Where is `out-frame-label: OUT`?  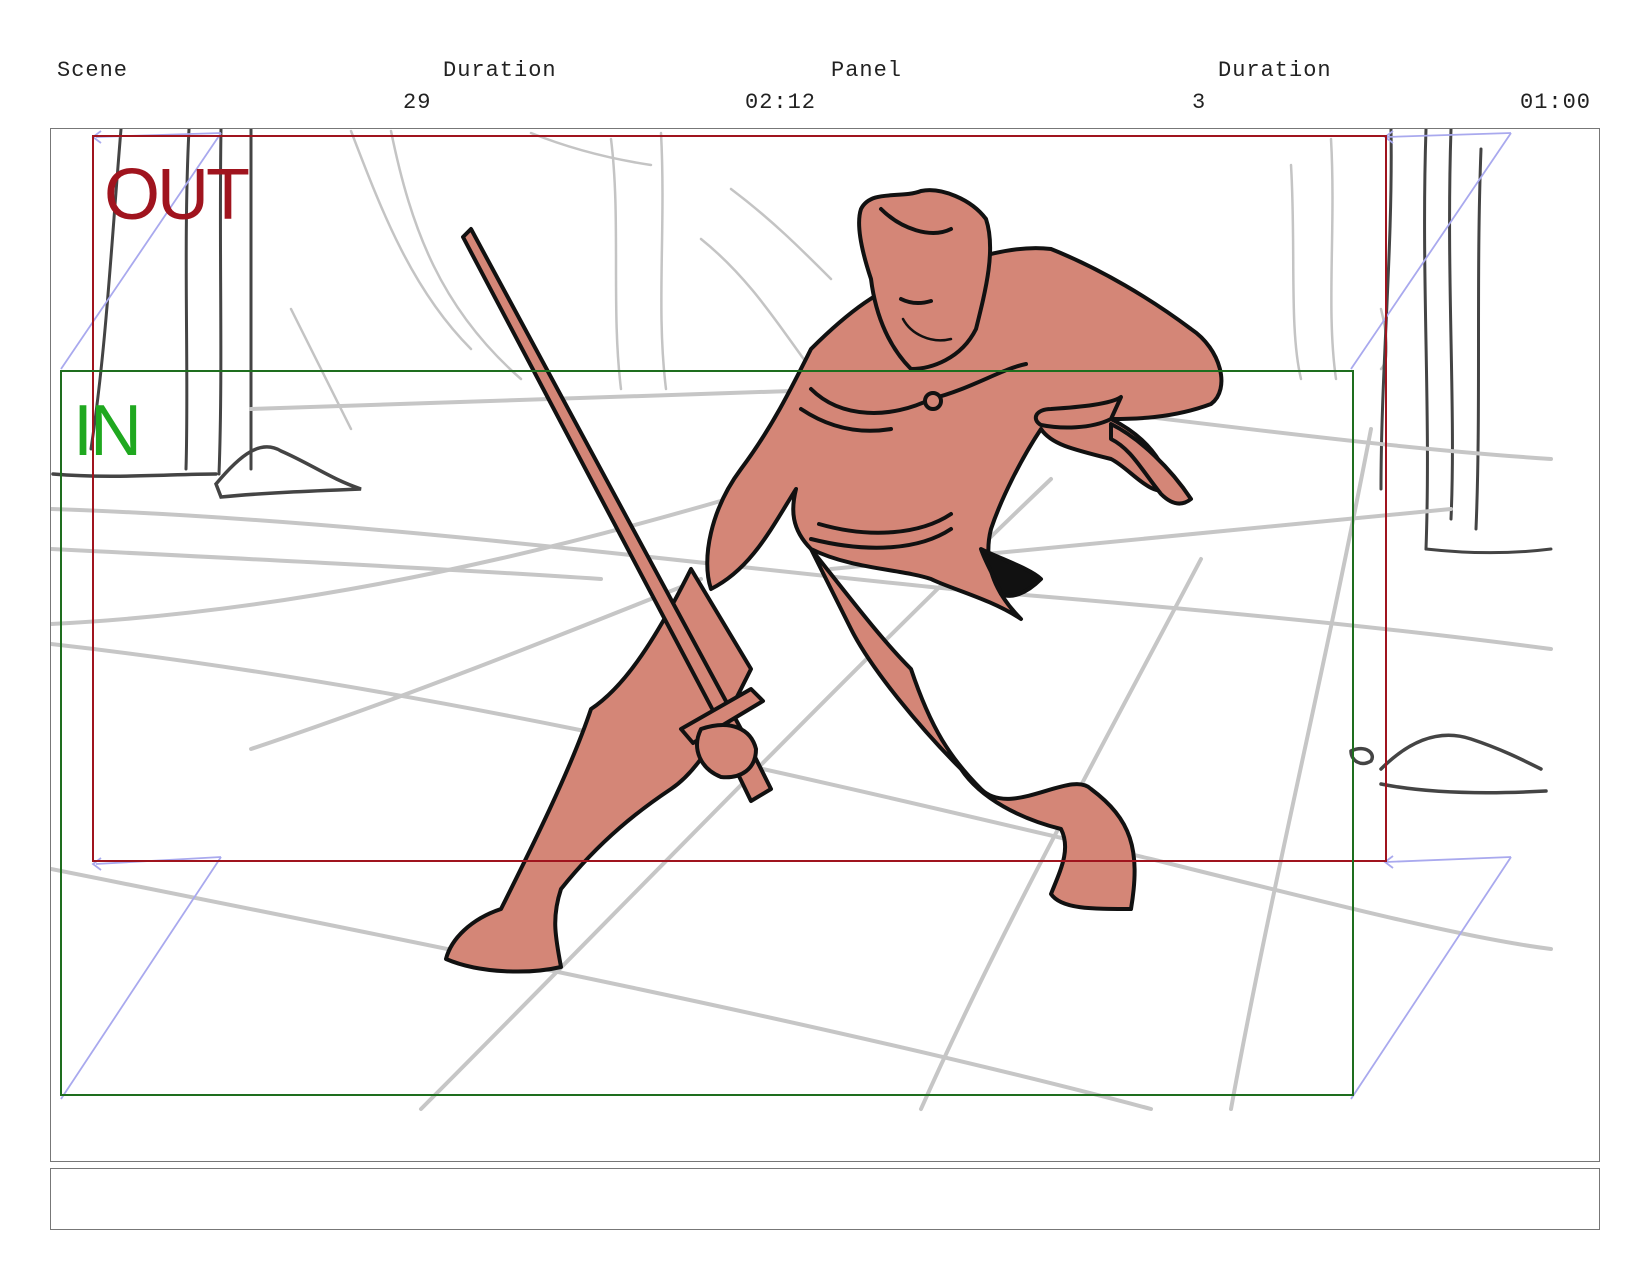
out-frame-label: OUT is located at coordinates (177, 195).